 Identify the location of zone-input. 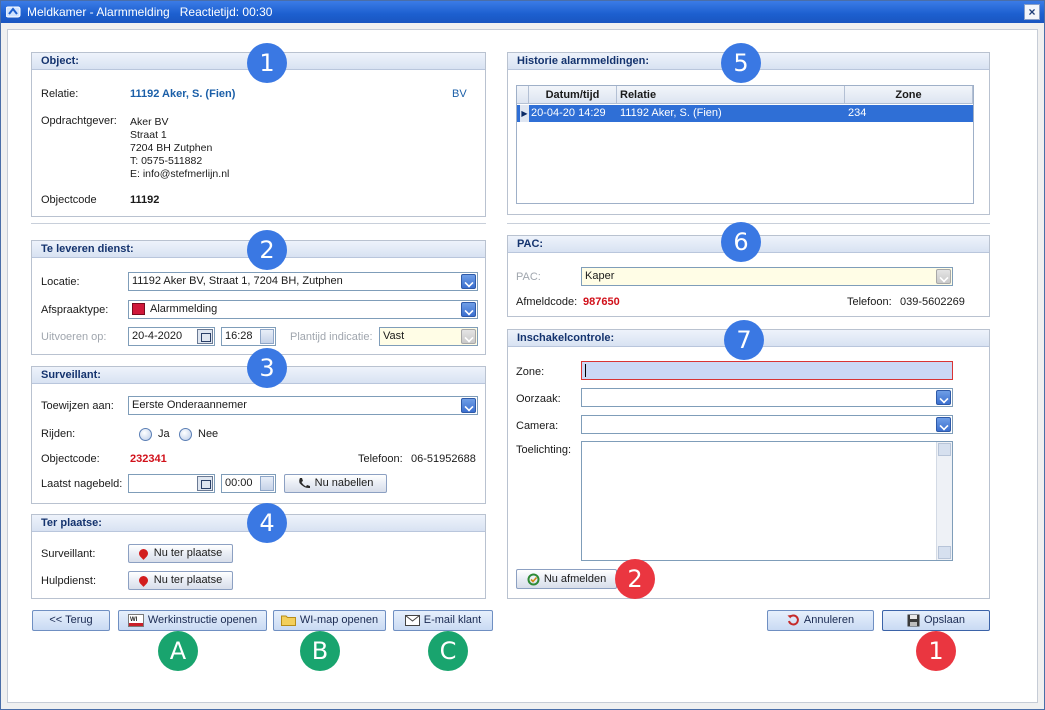
(767, 370).